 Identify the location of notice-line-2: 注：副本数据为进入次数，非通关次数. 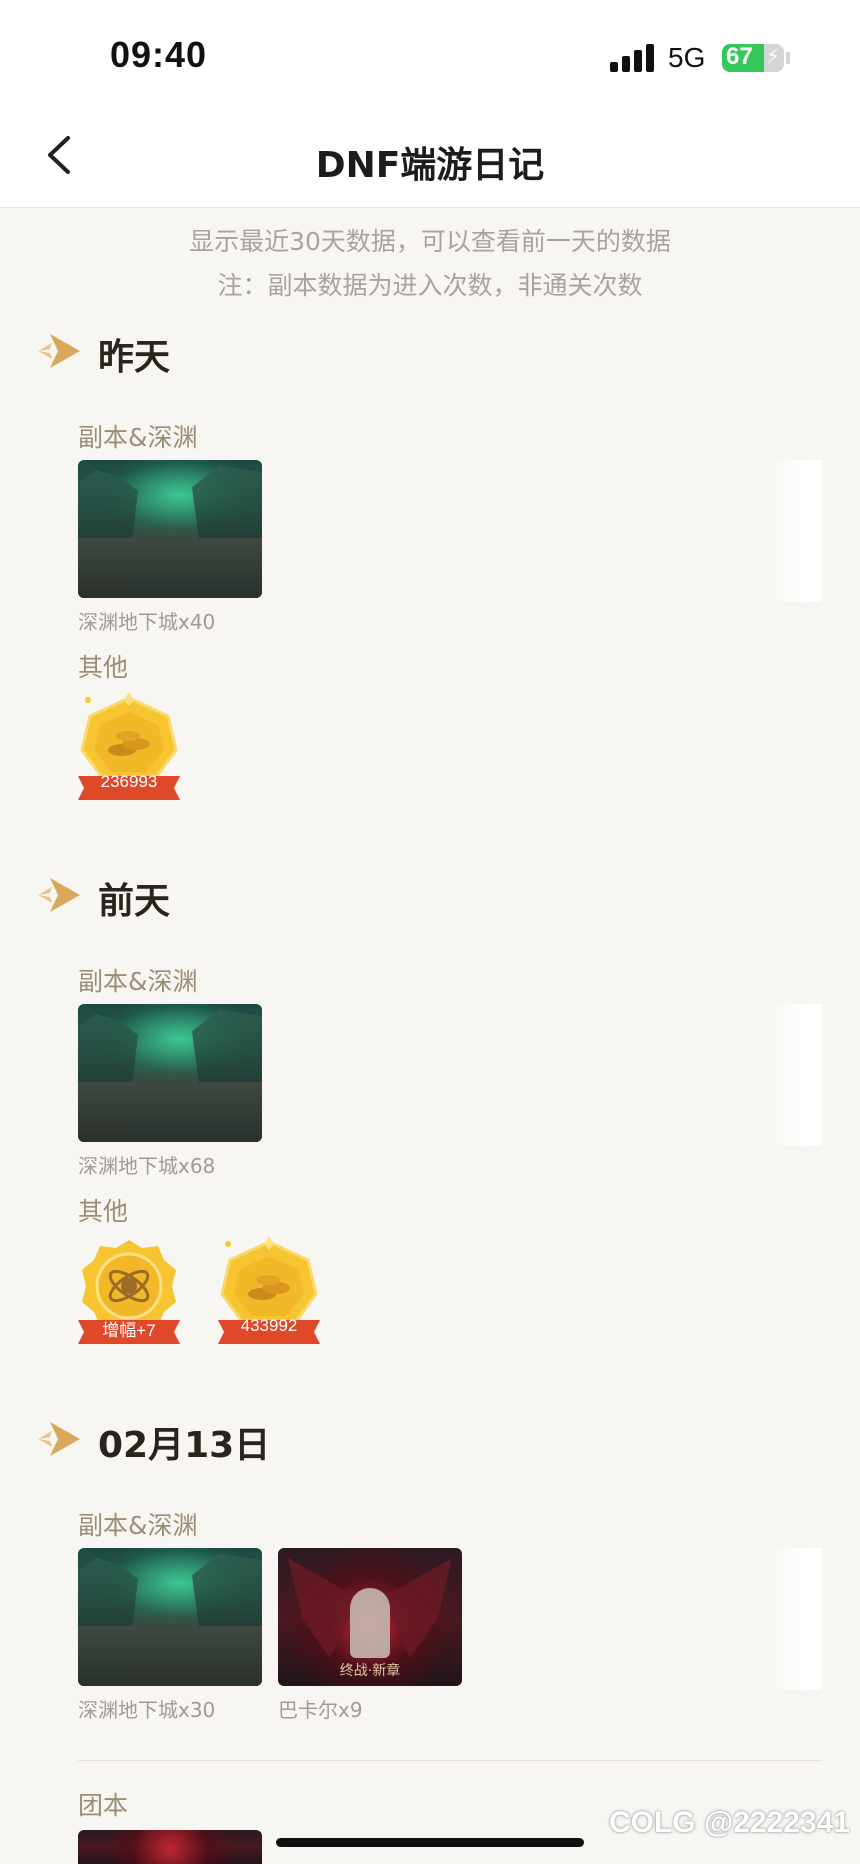
(430, 285).